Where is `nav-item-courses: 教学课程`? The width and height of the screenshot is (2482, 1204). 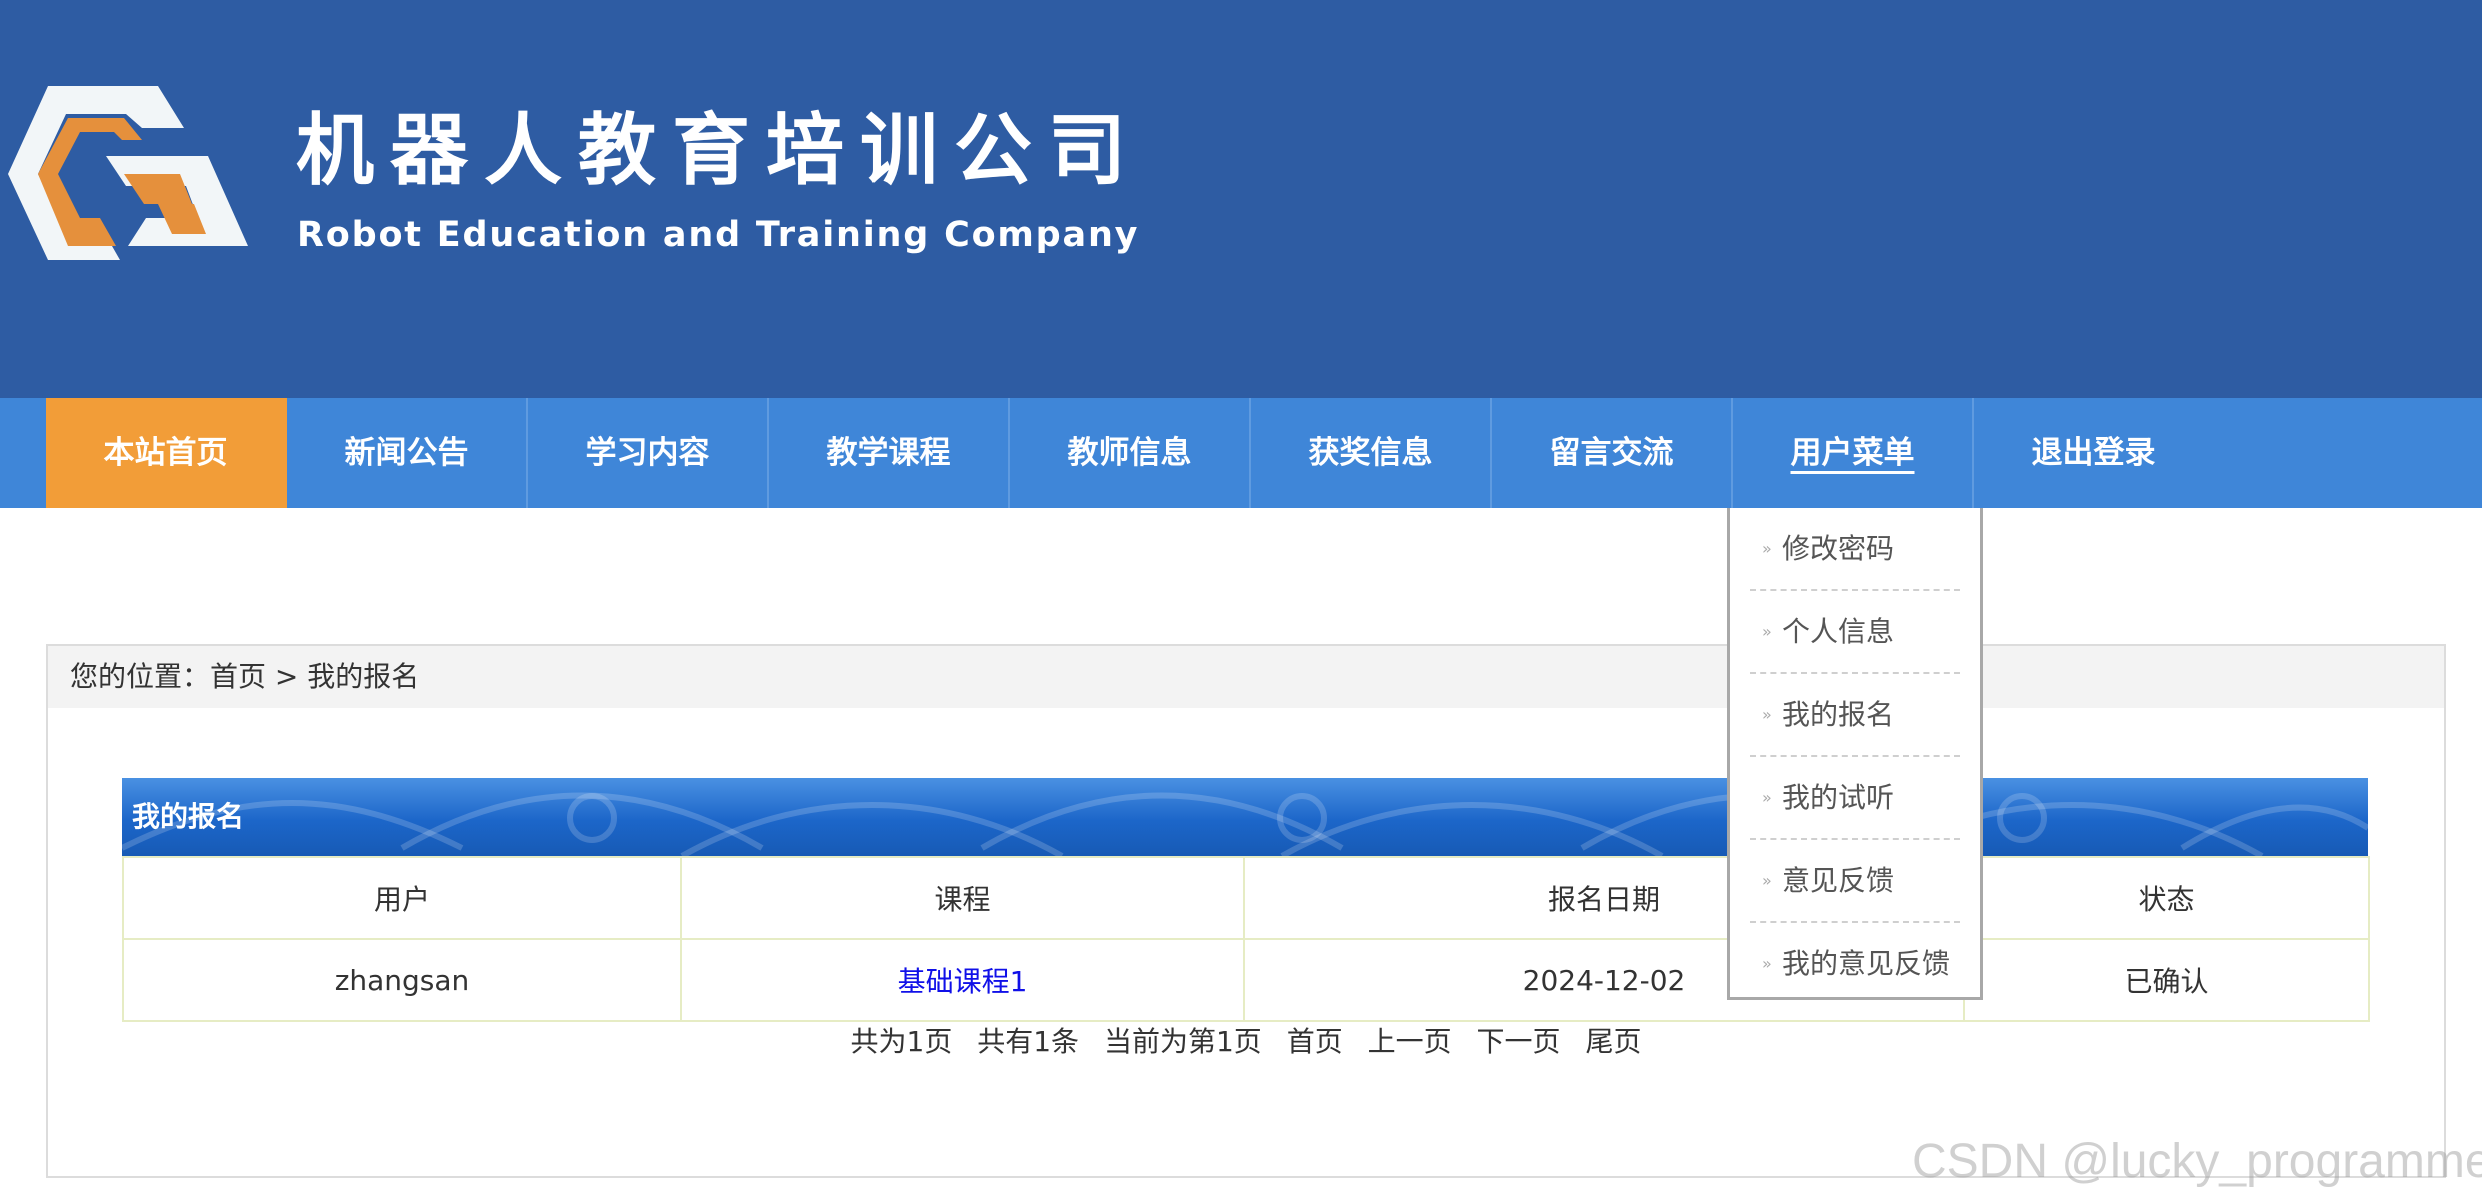
nav-item-courses: 教学课程 is located at coordinates (889, 453).